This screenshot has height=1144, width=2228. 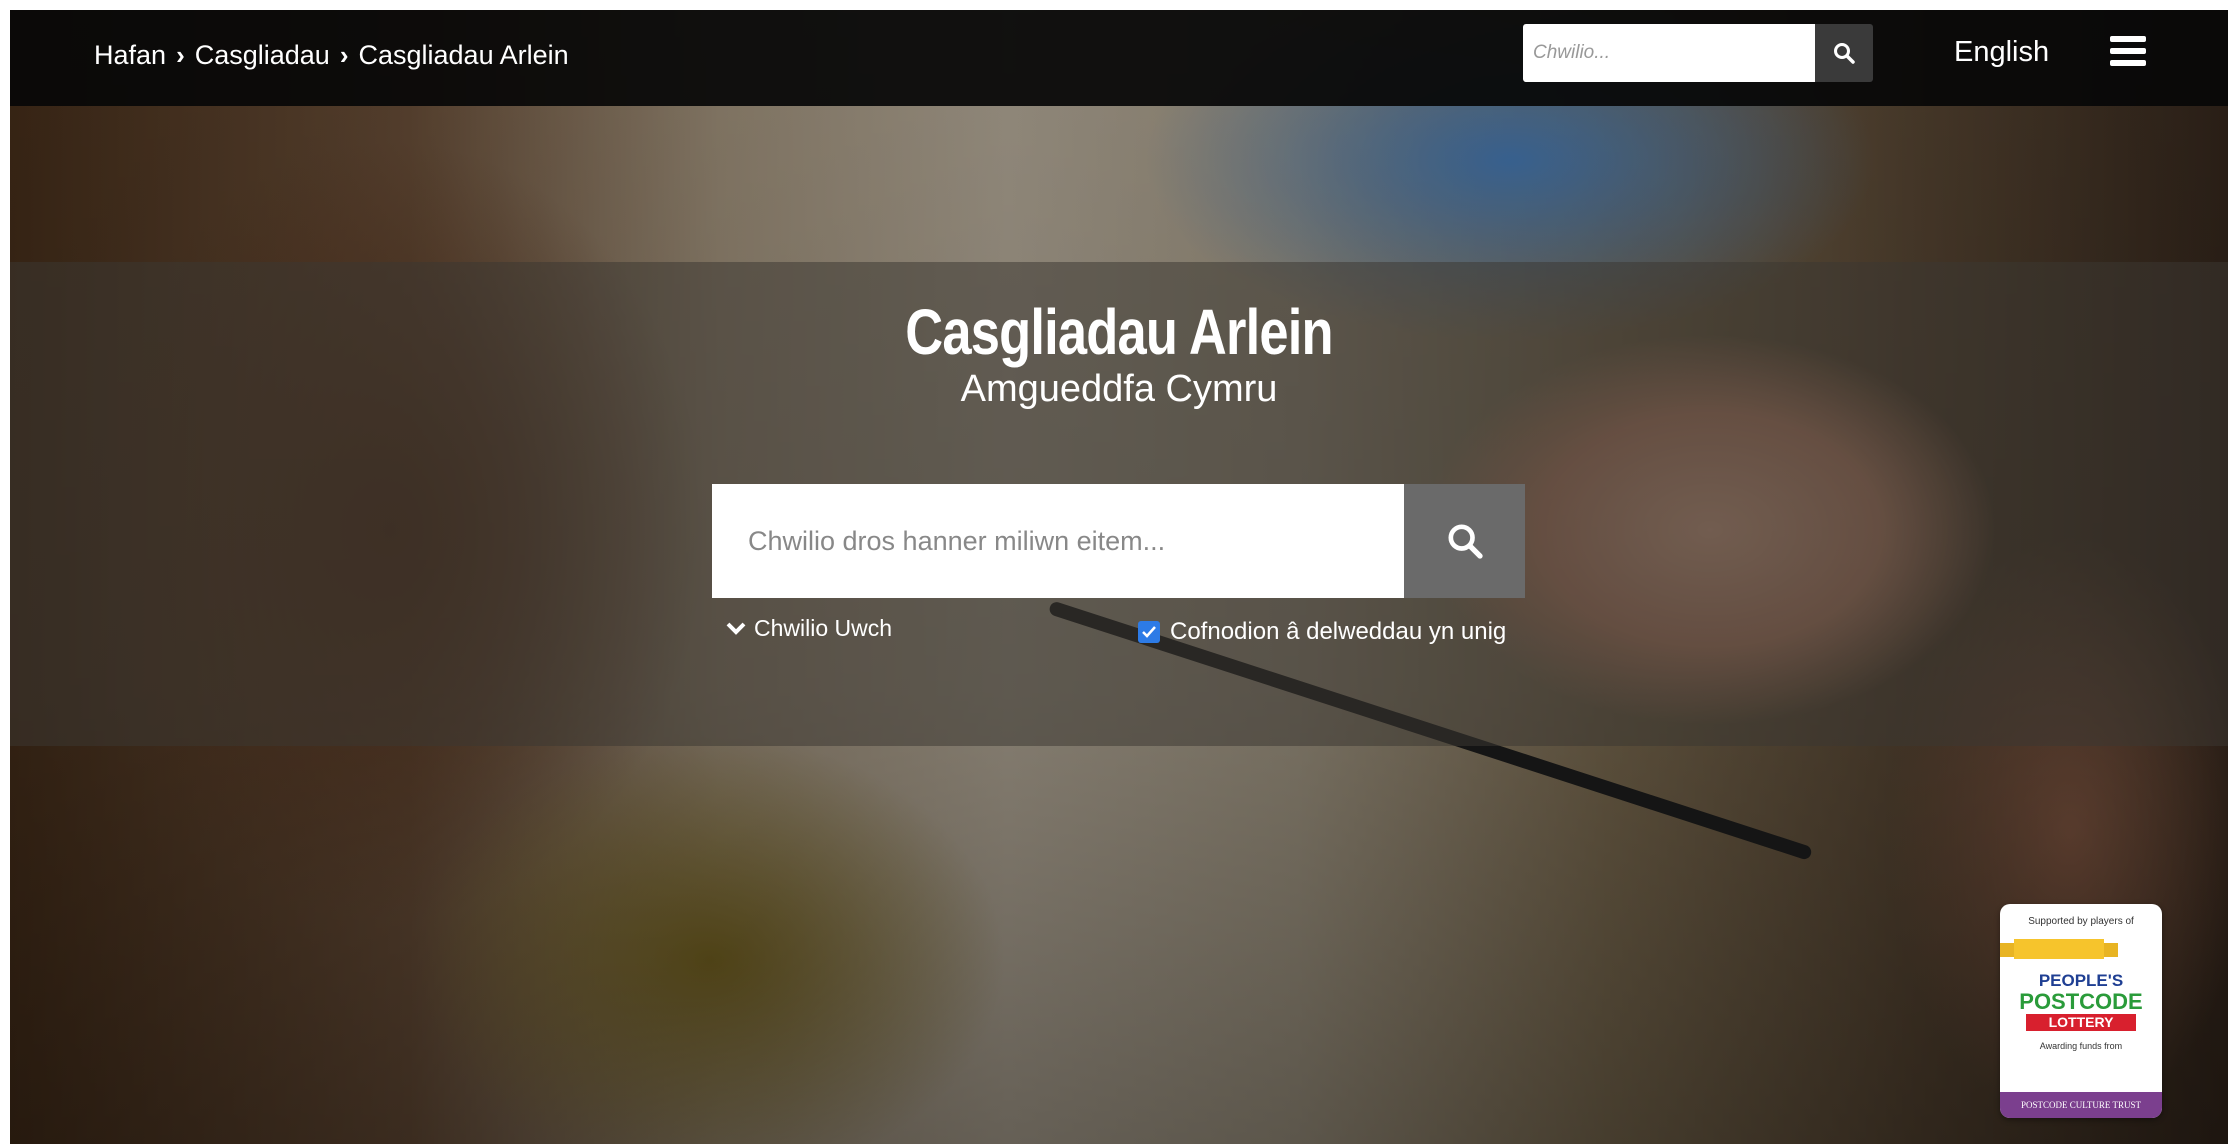 What do you see at coordinates (823, 628) in the screenshot?
I see `advanced-search-label: Chwilio Uwch` at bounding box center [823, 628].